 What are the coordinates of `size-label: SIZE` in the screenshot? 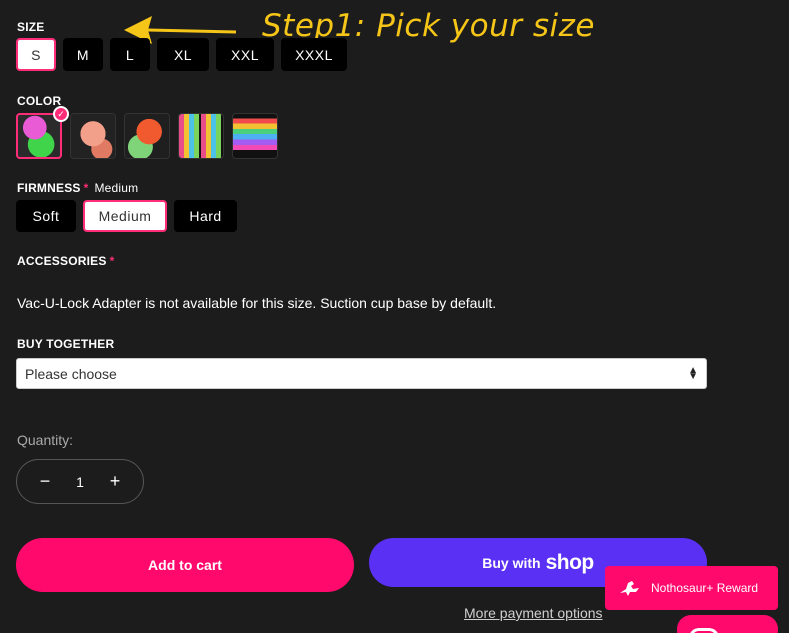 It's located at (31, 27).